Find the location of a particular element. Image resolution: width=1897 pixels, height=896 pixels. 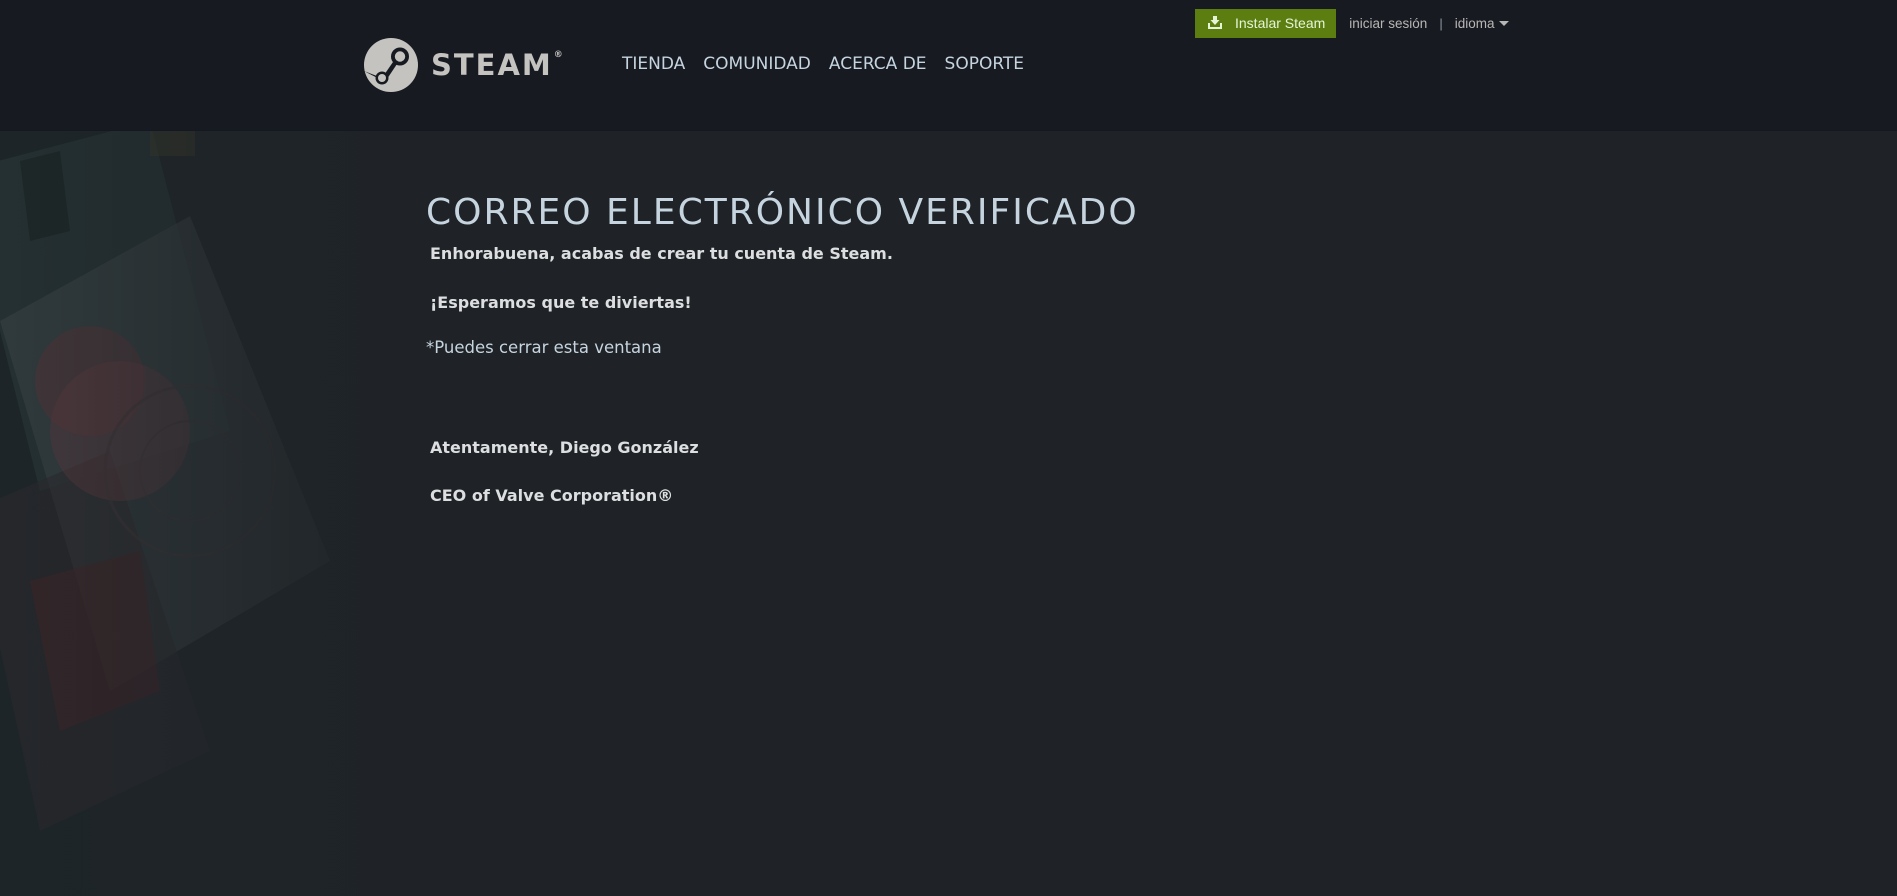

download-icon is located at coordinates (1215, 23).